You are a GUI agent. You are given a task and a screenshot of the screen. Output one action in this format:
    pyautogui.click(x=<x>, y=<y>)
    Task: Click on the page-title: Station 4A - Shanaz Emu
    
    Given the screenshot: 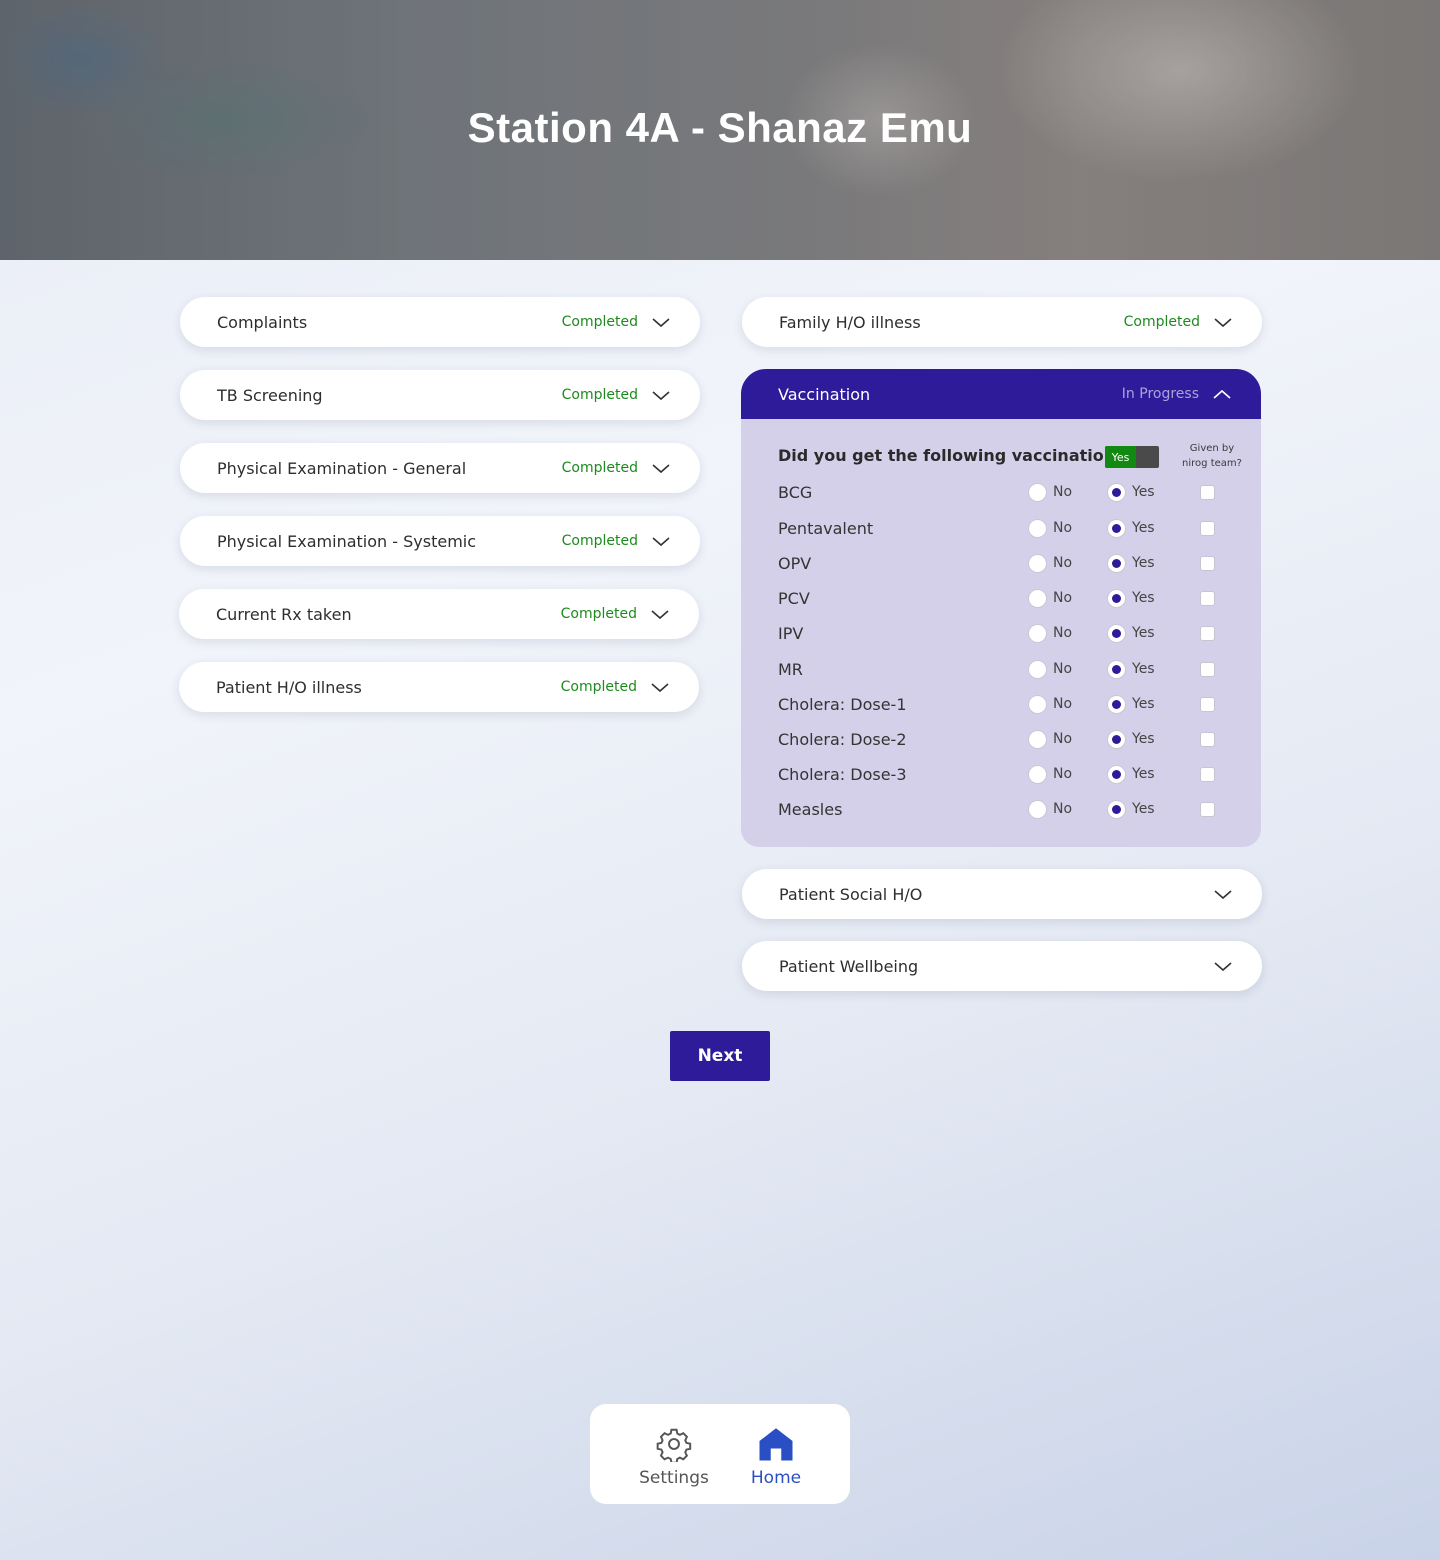 What is the action you would take?
    pyautogui.click(x=720, y=127)
    